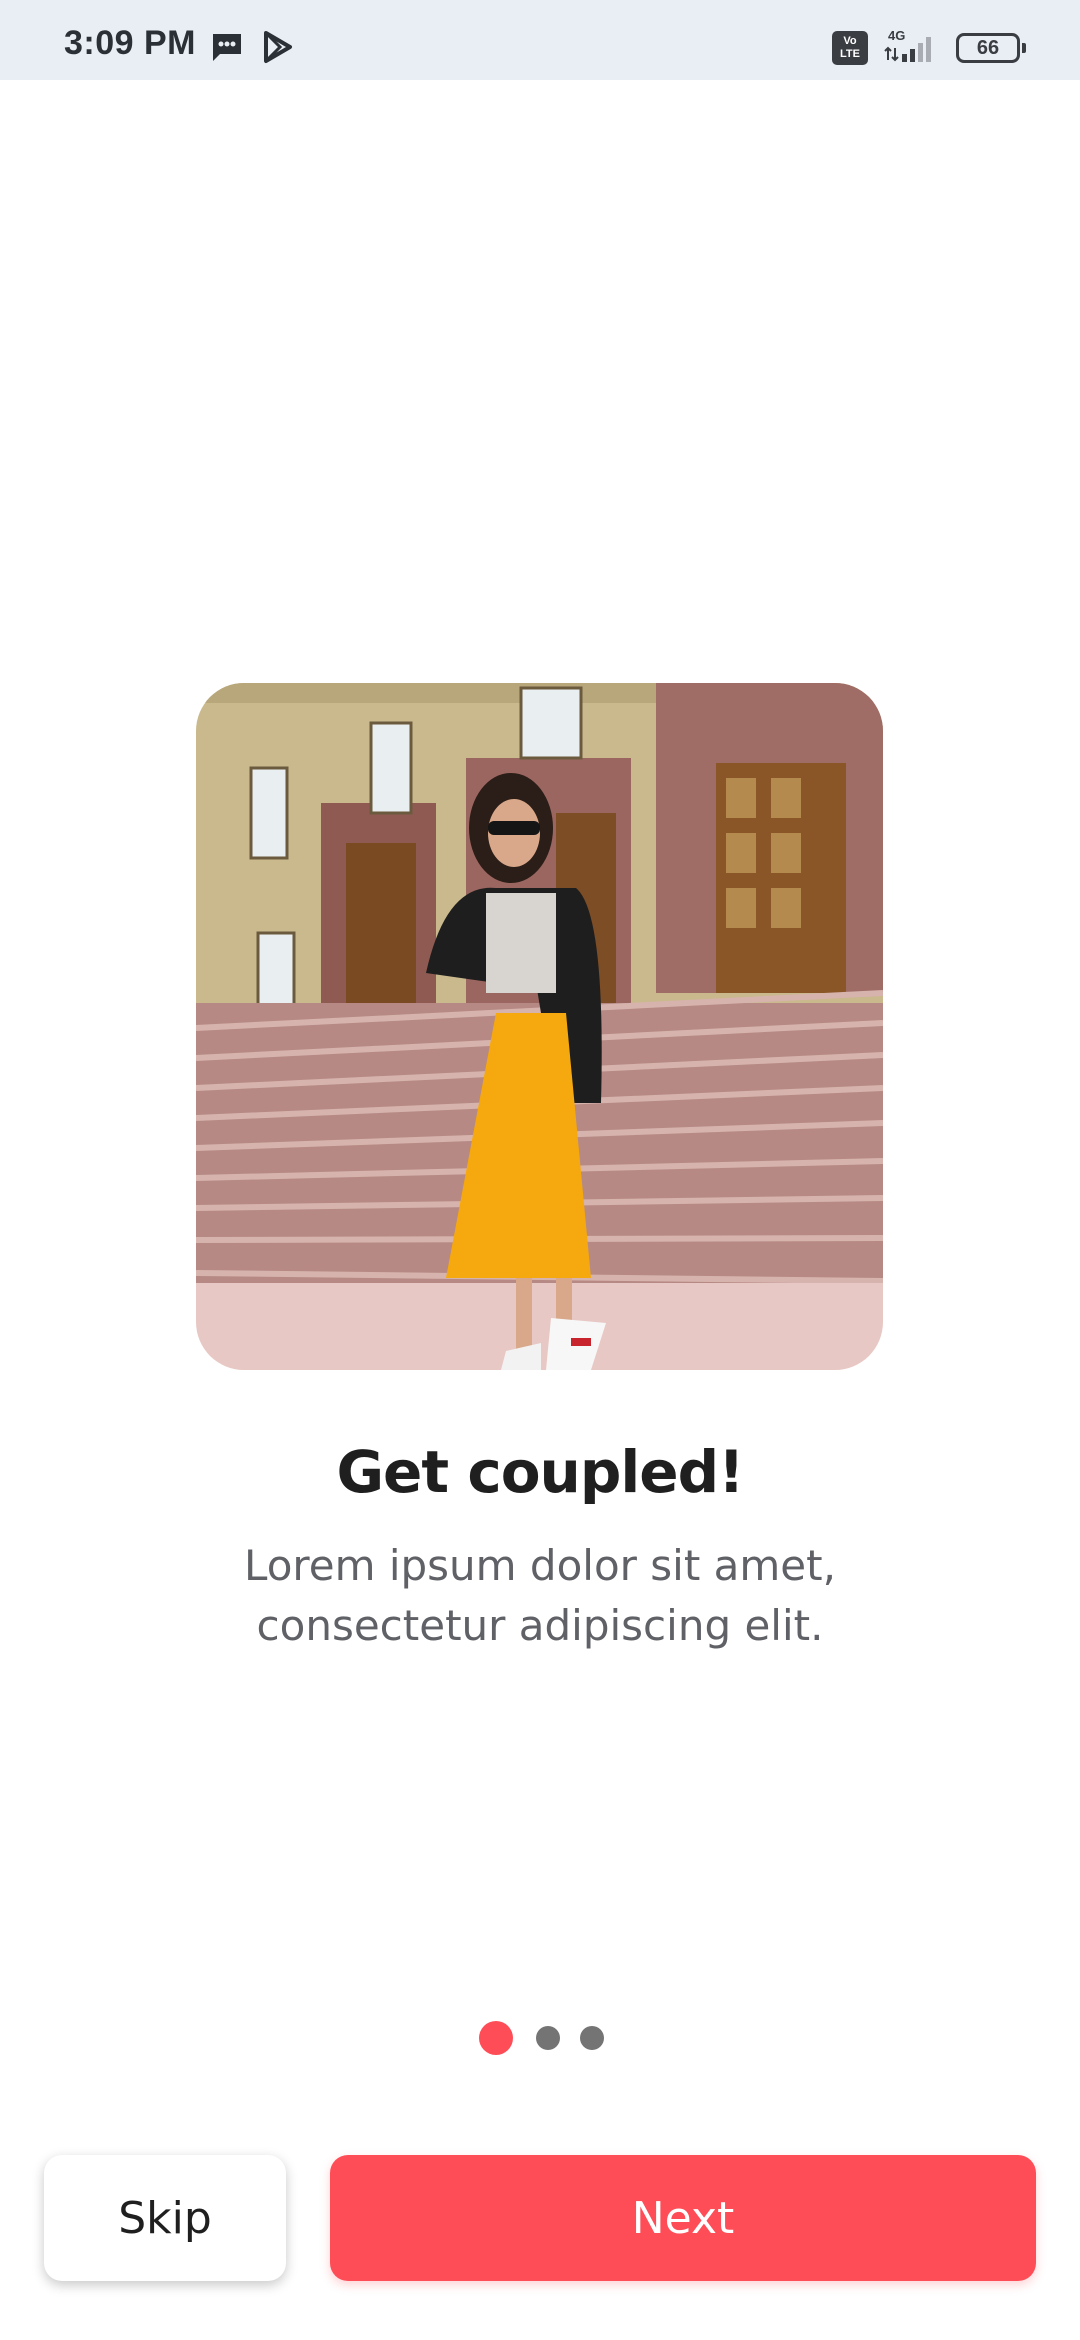  What do you see at coordinates (912, 48) in the screenshot?
I see `signal-icon: 4G` at bounding box center [912, 48].